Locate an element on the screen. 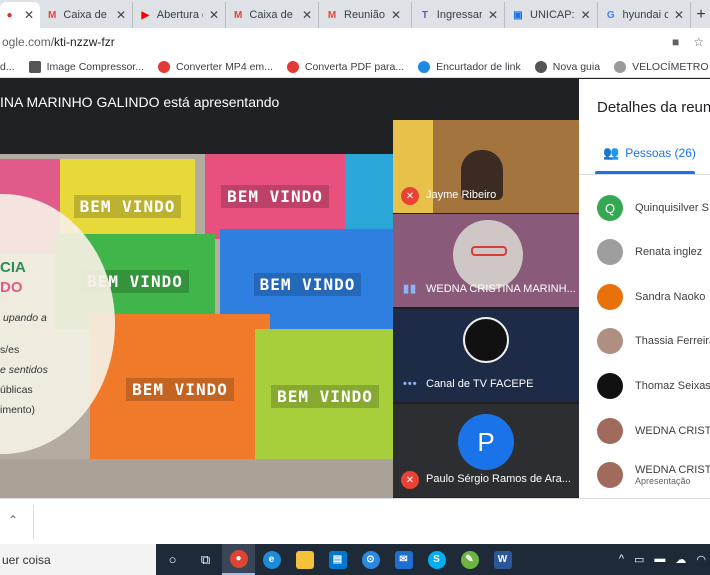 This screenshot has height=575, width=710. bookmark-item: Nova guia is located at coordinates (567, 66).